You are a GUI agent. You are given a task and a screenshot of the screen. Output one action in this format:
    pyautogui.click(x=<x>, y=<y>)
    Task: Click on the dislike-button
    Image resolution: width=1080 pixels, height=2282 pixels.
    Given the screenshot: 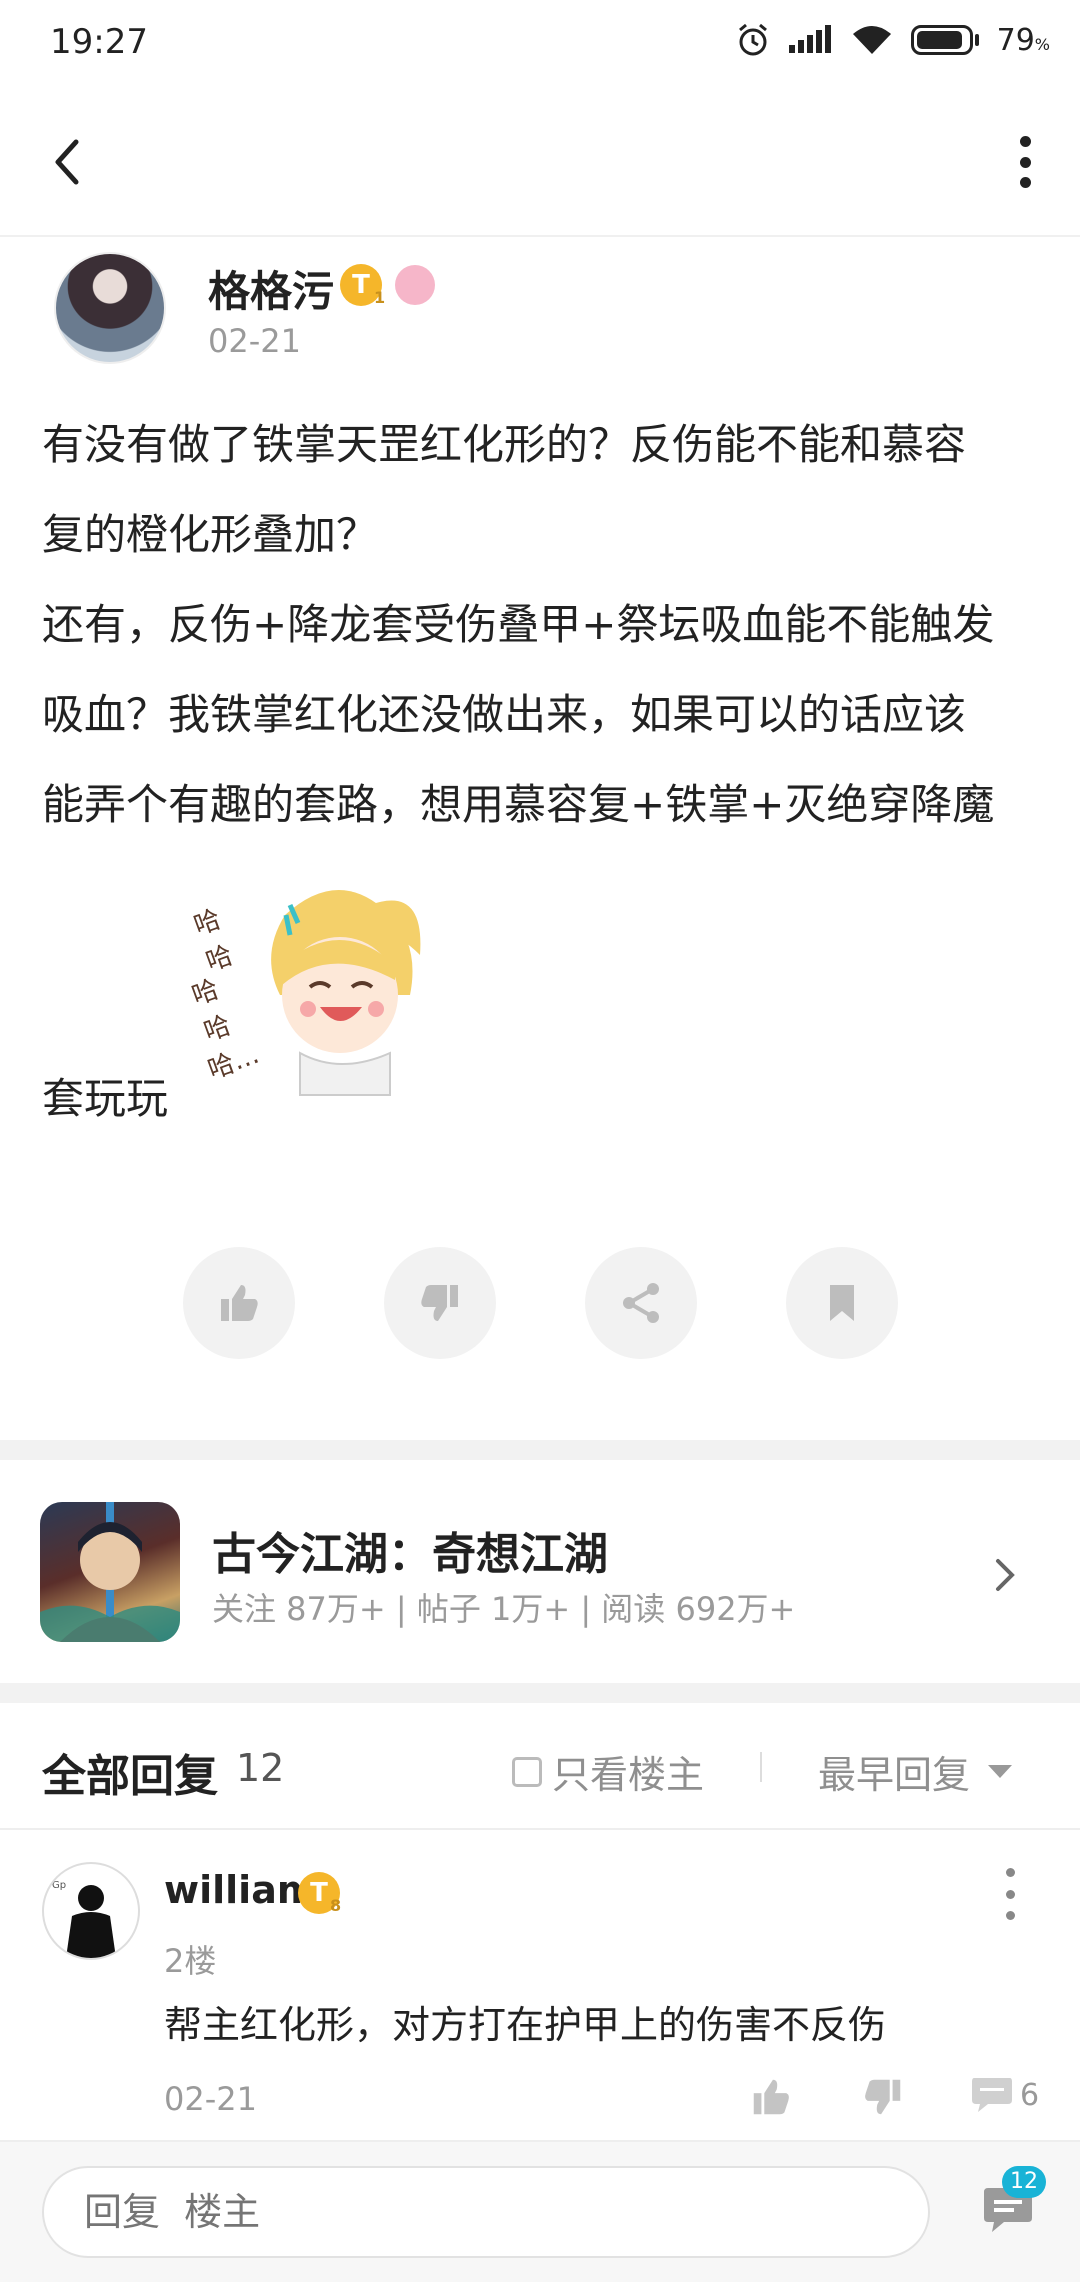 What is the action you would take?
    pyautogui.click(x=440, y=1303)
    